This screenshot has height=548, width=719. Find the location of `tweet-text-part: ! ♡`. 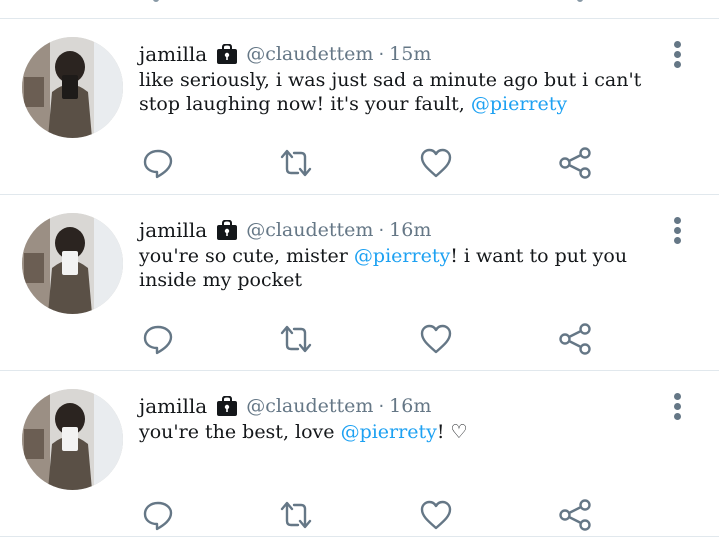

tweet-text-part: ! ♡ is located at coordinates (452, 432).